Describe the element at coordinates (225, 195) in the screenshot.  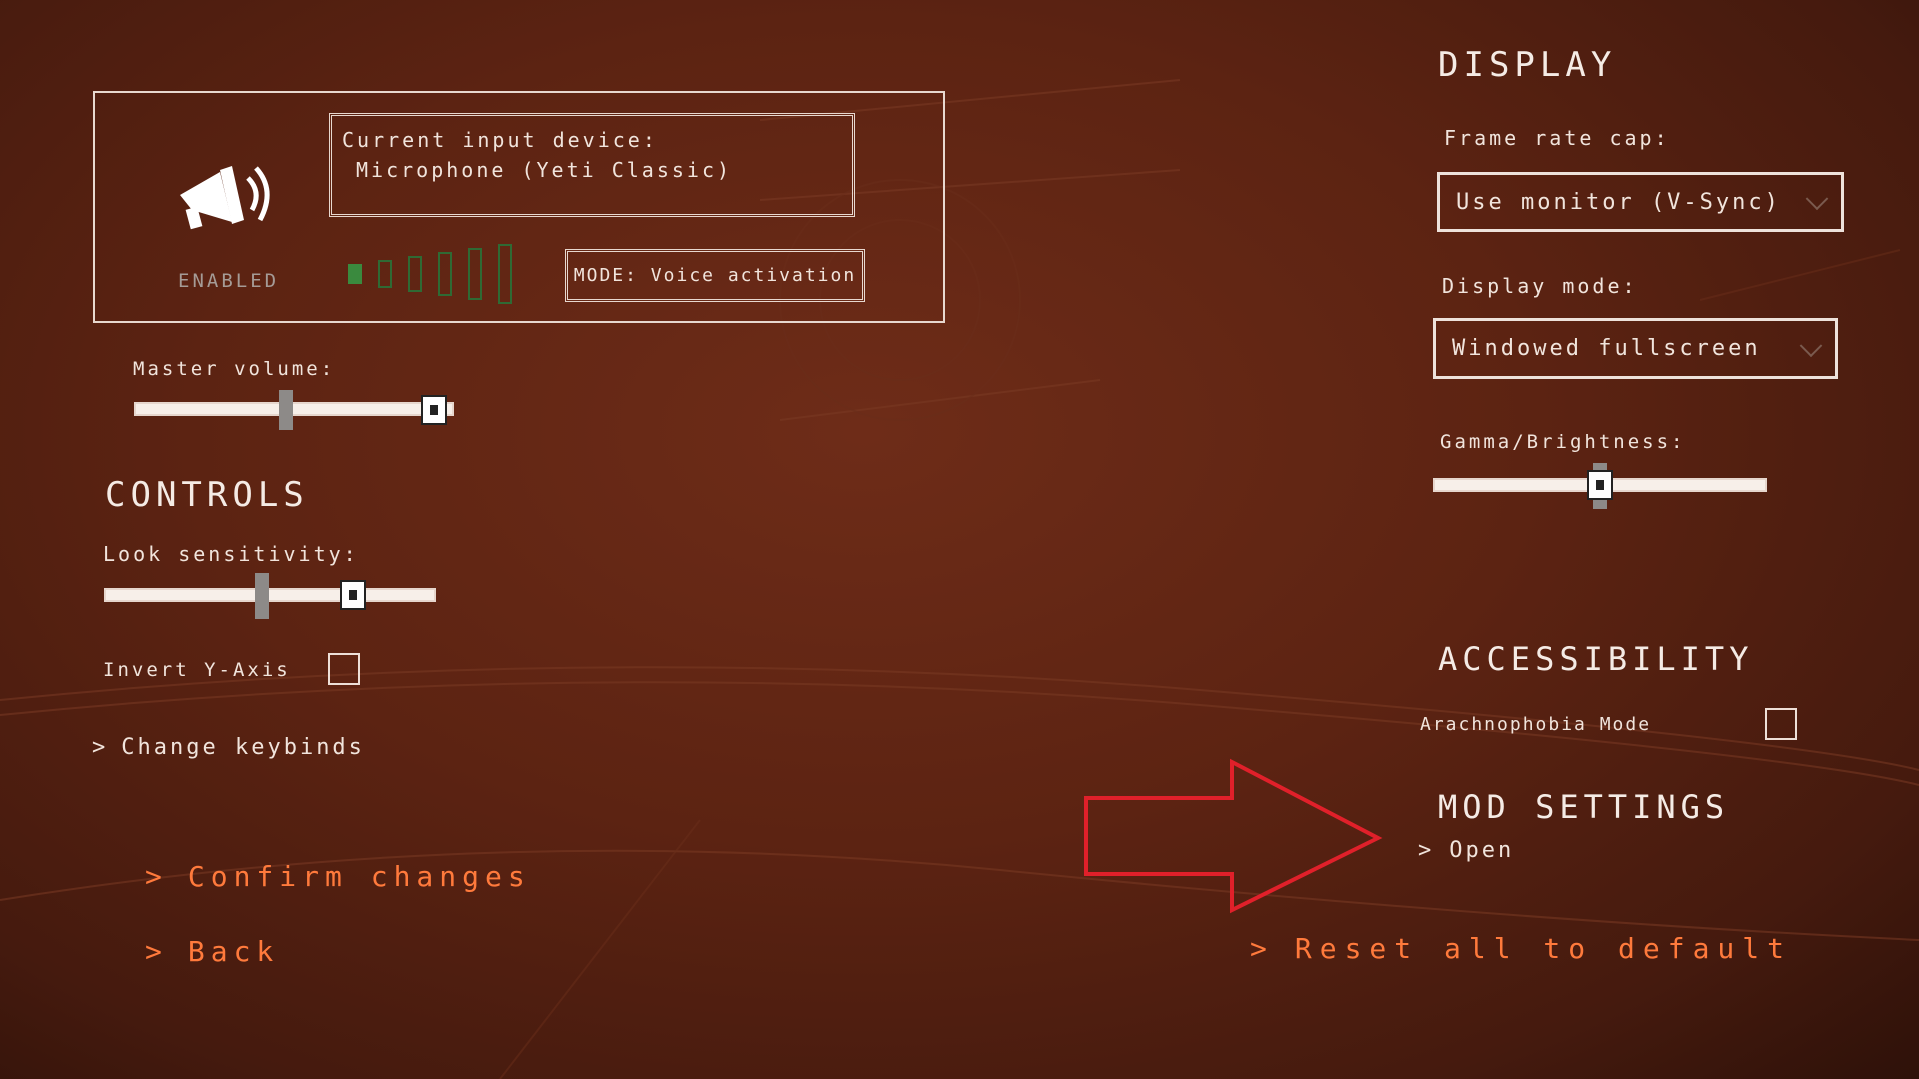
I see `megaphone-icon` at that location.